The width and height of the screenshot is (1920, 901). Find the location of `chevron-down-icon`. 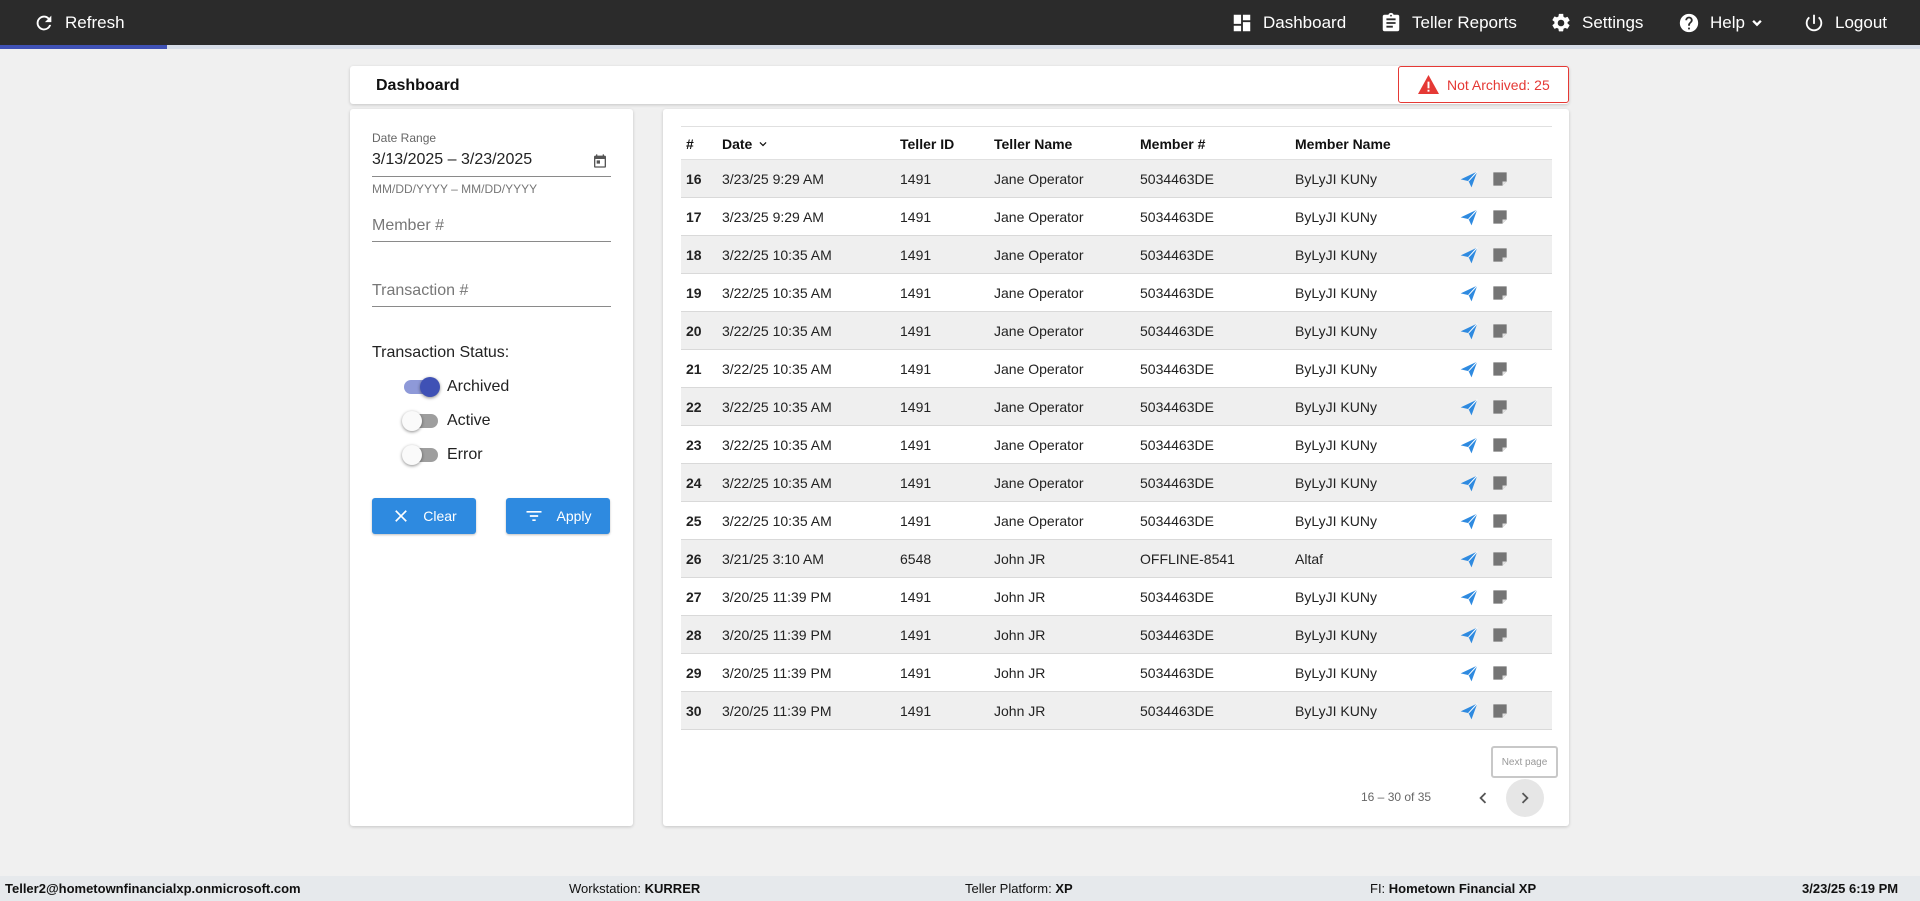

chevron-down-icon is located at coordinates (1757, 22).